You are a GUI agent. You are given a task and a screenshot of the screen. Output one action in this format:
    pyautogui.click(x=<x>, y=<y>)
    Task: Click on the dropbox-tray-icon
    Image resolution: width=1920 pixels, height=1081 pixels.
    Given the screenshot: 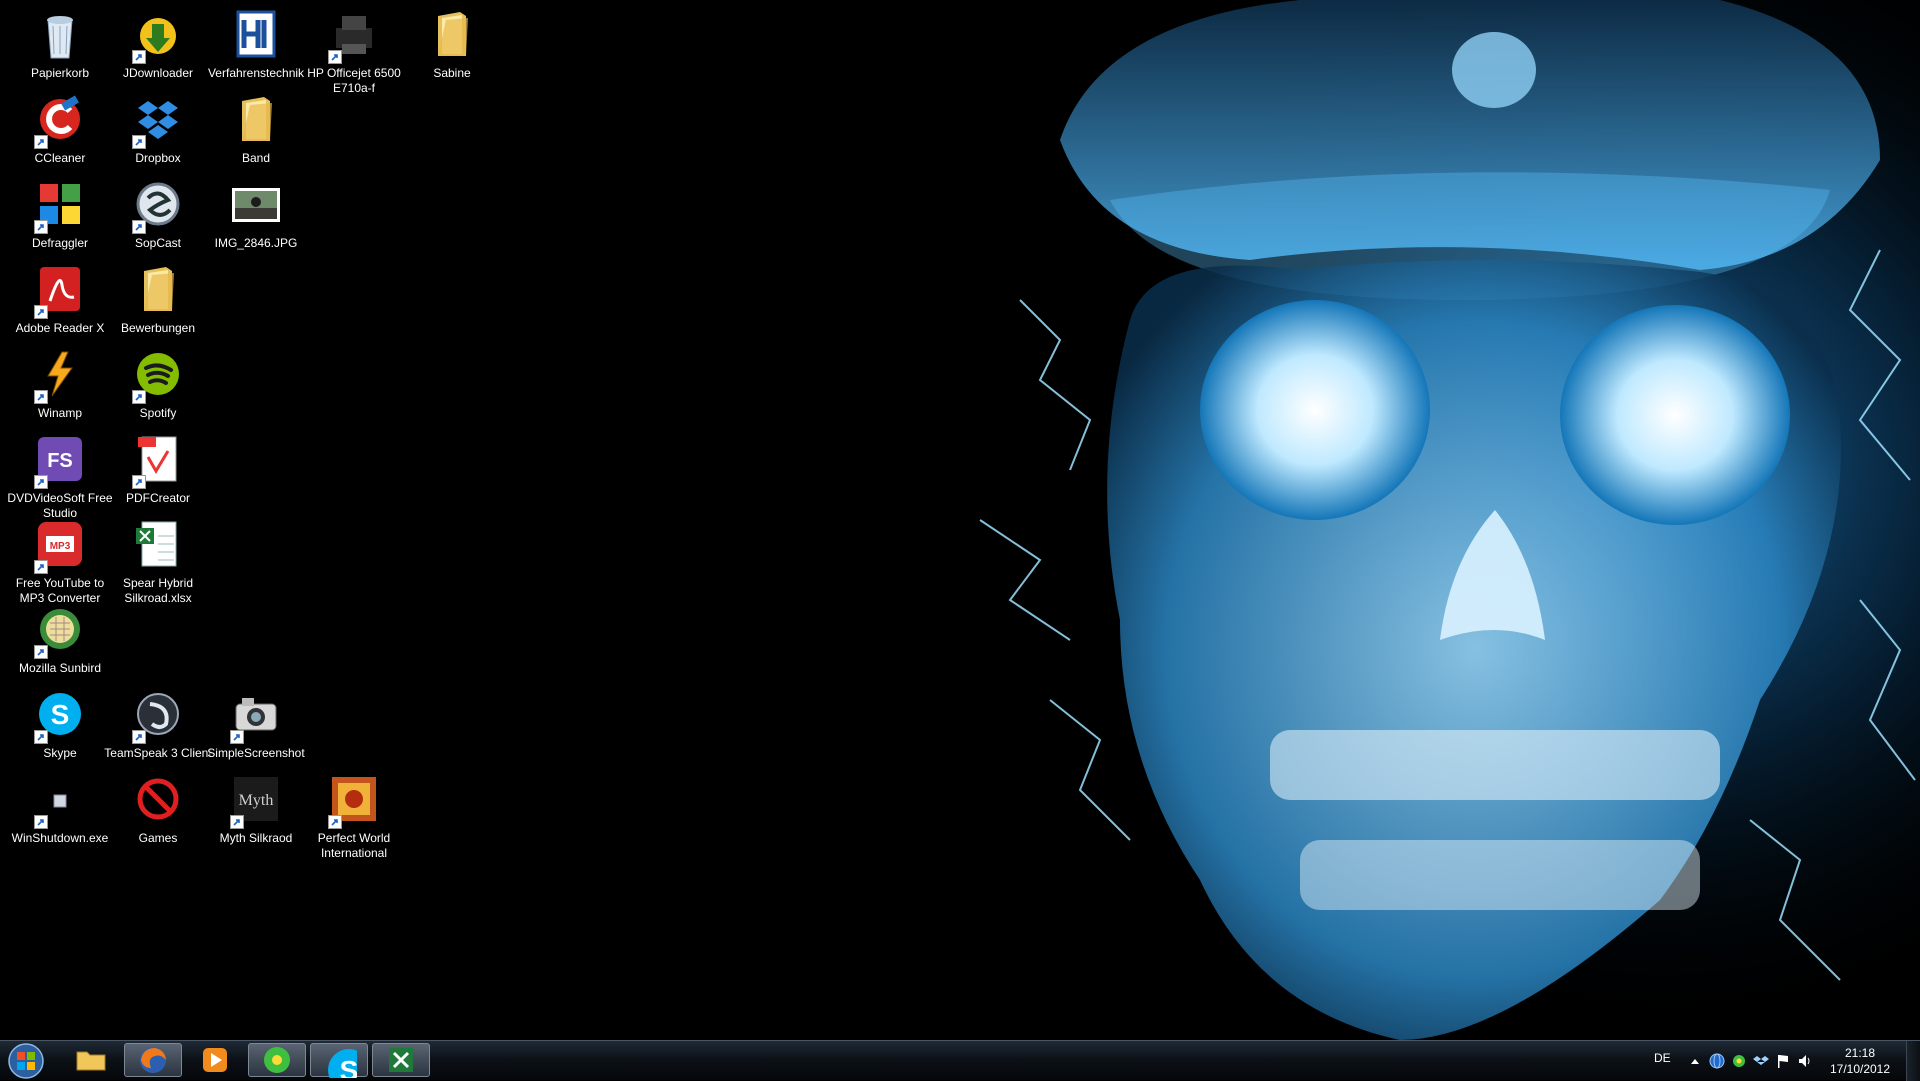 What is the action you would take?
    pyautogui.click(x=1761, y=1061)
    